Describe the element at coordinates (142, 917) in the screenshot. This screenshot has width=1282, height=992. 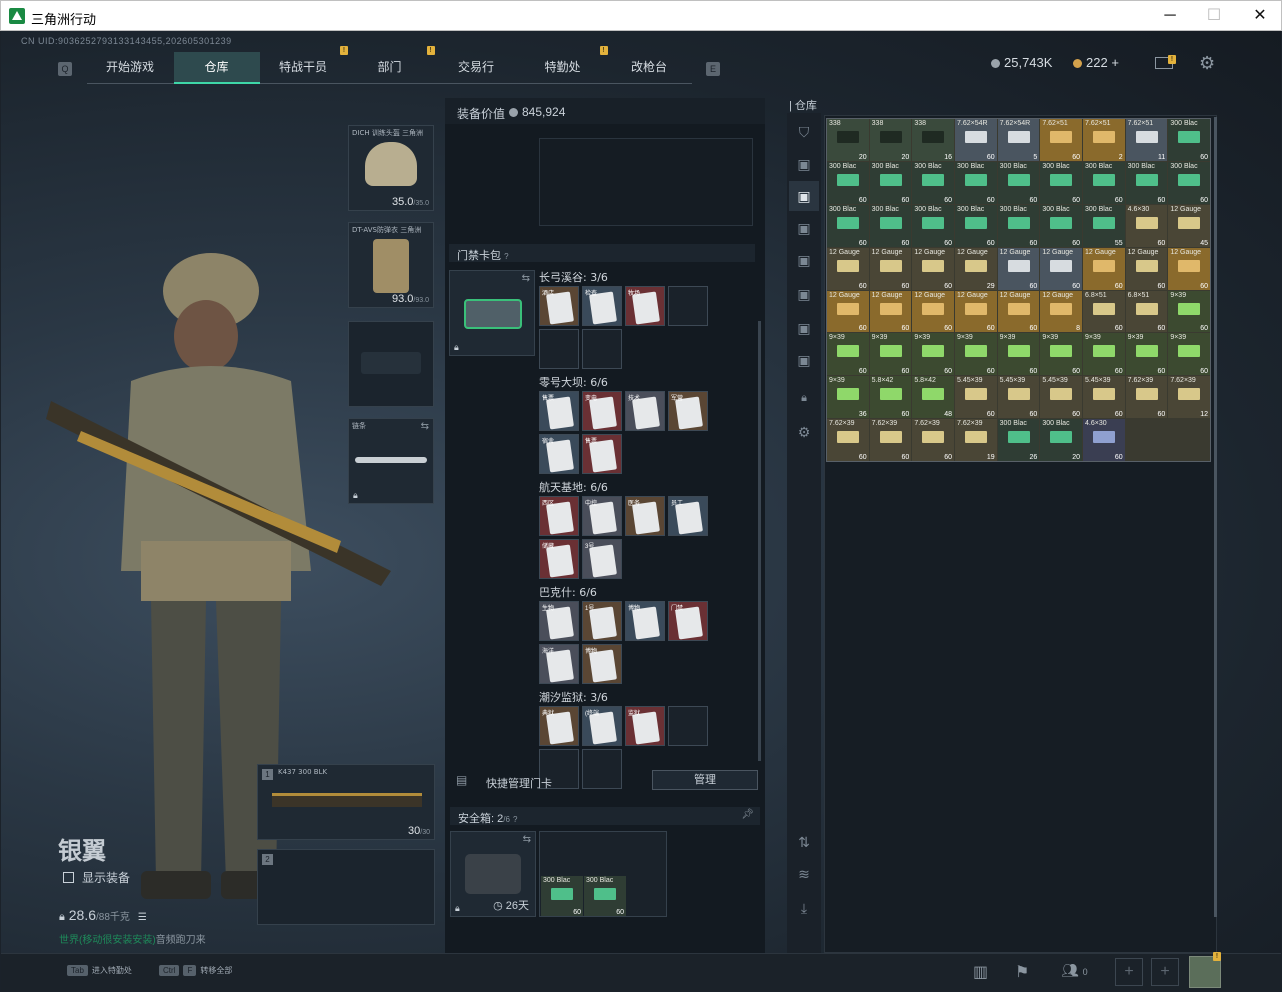
I see `weight-detail-icon: ☰` at that location.